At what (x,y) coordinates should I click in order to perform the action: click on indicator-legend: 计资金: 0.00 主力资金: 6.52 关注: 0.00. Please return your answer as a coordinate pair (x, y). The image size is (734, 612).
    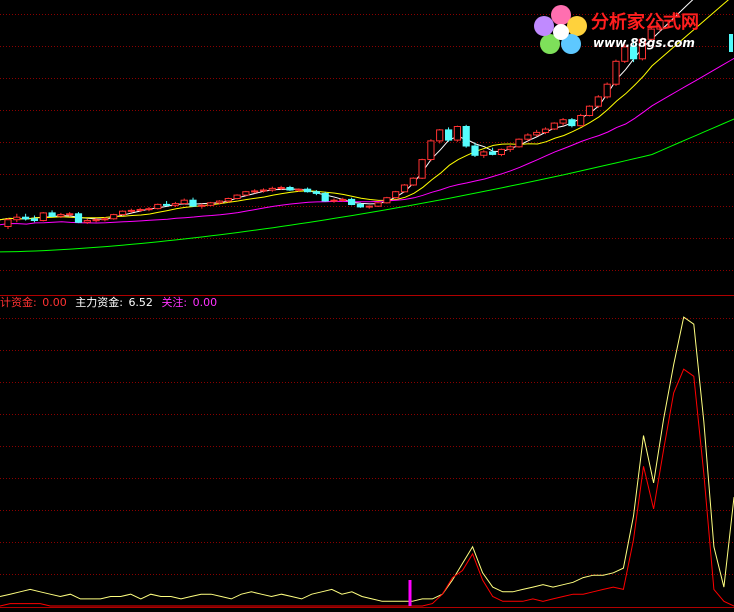
    Looking at the image, I should click on (109, 303).